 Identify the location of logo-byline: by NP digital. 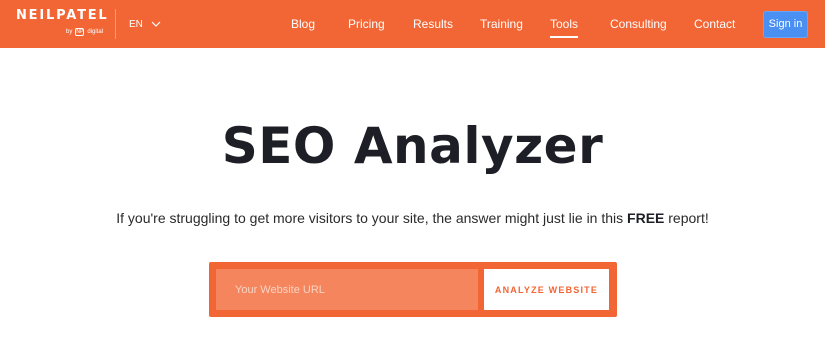
(84, 32).